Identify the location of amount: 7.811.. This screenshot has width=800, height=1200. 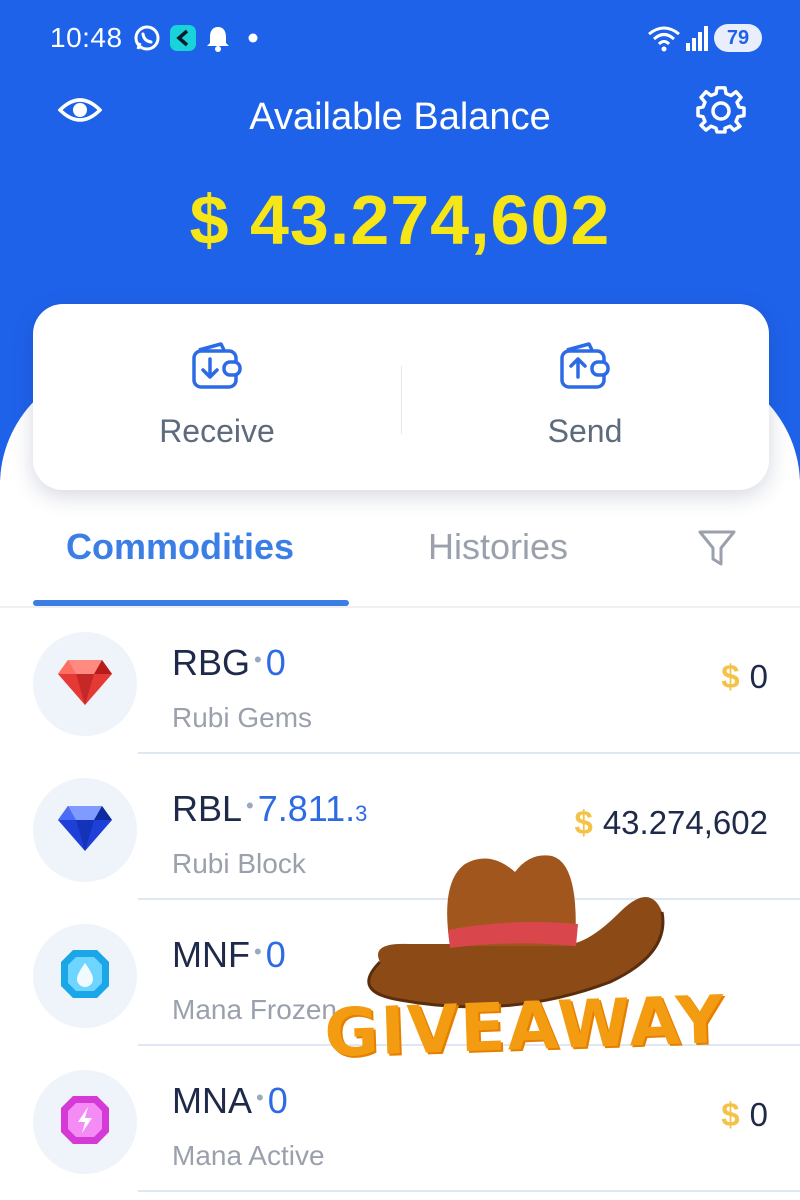
(306, 808).